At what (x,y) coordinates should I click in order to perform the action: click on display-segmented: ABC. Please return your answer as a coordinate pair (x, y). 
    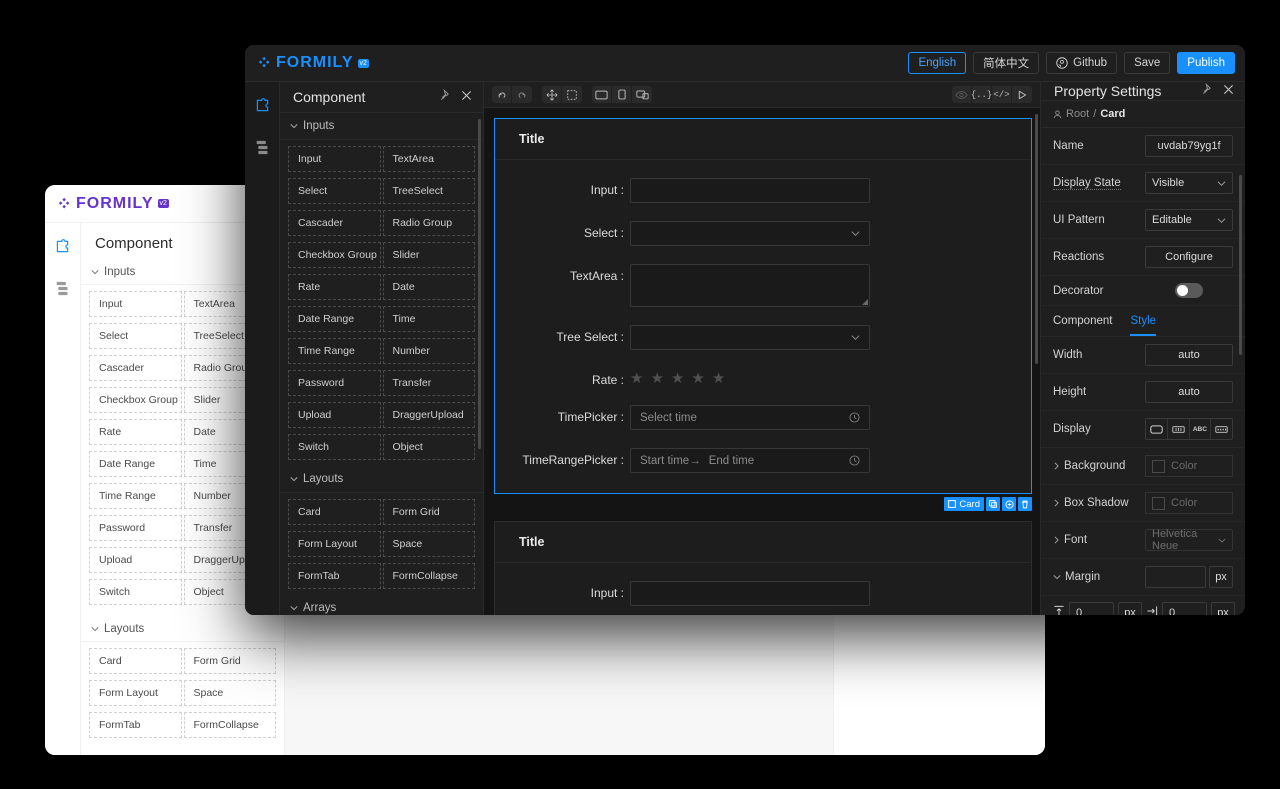
    Looking at the image, I should click on (1189, 429).